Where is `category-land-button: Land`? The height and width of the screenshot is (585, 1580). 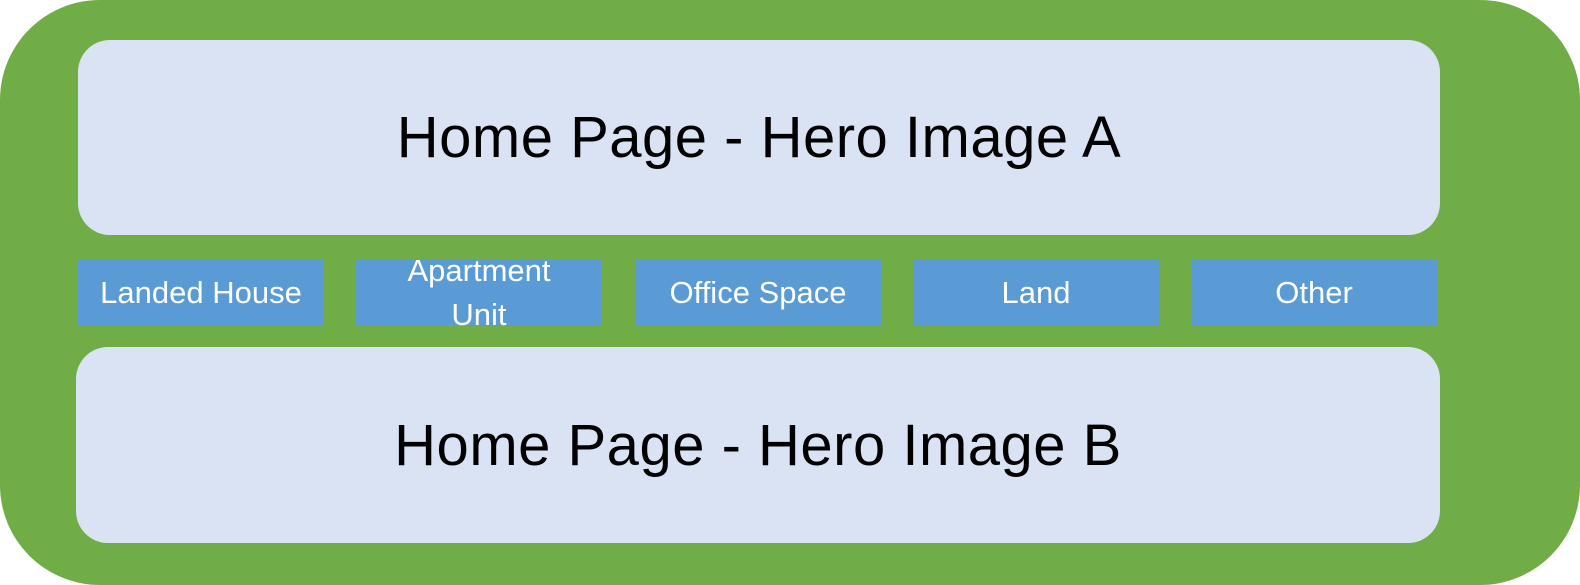
category-land-button: Land is located at coordinates (1036, 292).